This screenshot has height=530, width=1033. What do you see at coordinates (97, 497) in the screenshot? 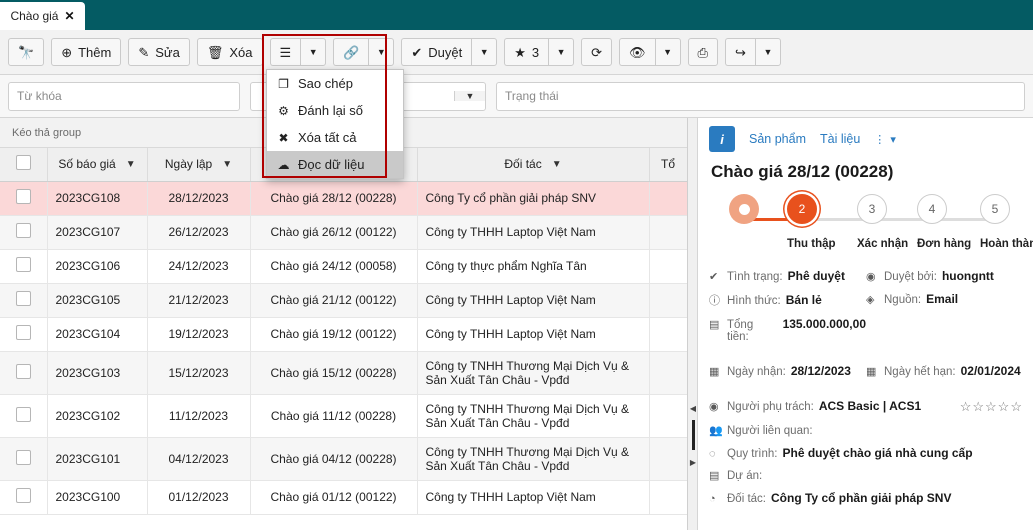
I see `cell-code: 2023CG100` at bounding box center [97, 497].